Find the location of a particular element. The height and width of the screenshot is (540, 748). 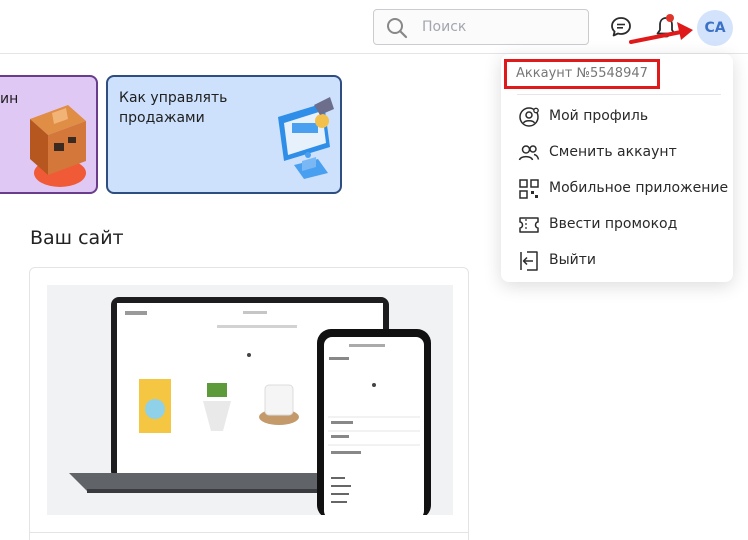

search-input: Поиск is located at coordinates (481, 27).